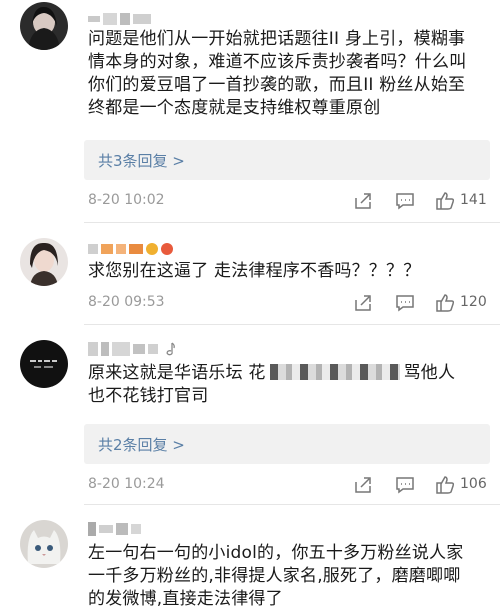 Image resolution: width=500 pixels, height=616 pixels. What do you see at coordinates (287, 160) in the screenshot?
I see `replies-box: 共3条回复 >` at bounding box center [287, 160].